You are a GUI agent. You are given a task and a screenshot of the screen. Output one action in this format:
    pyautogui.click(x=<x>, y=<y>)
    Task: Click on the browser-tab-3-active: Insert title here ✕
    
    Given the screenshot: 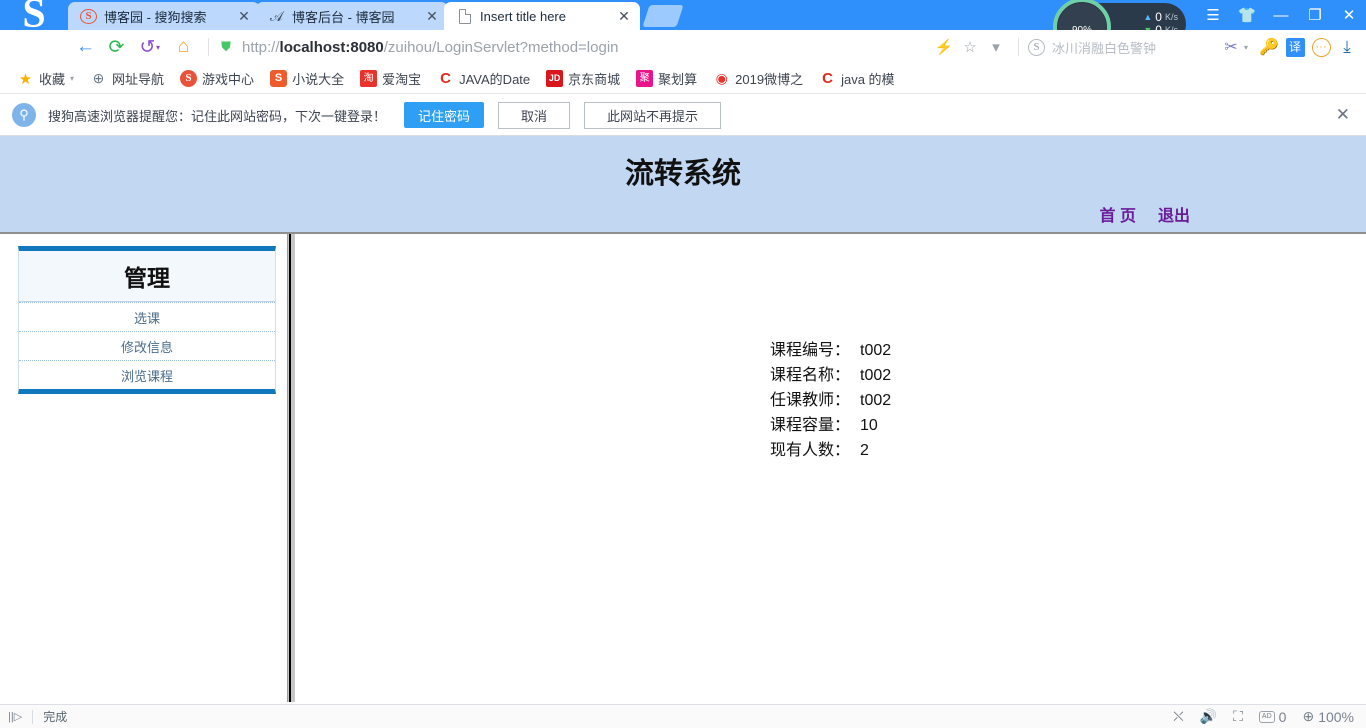 What is the action you would take?
    pyautogui.click(x=542, y=16)
    